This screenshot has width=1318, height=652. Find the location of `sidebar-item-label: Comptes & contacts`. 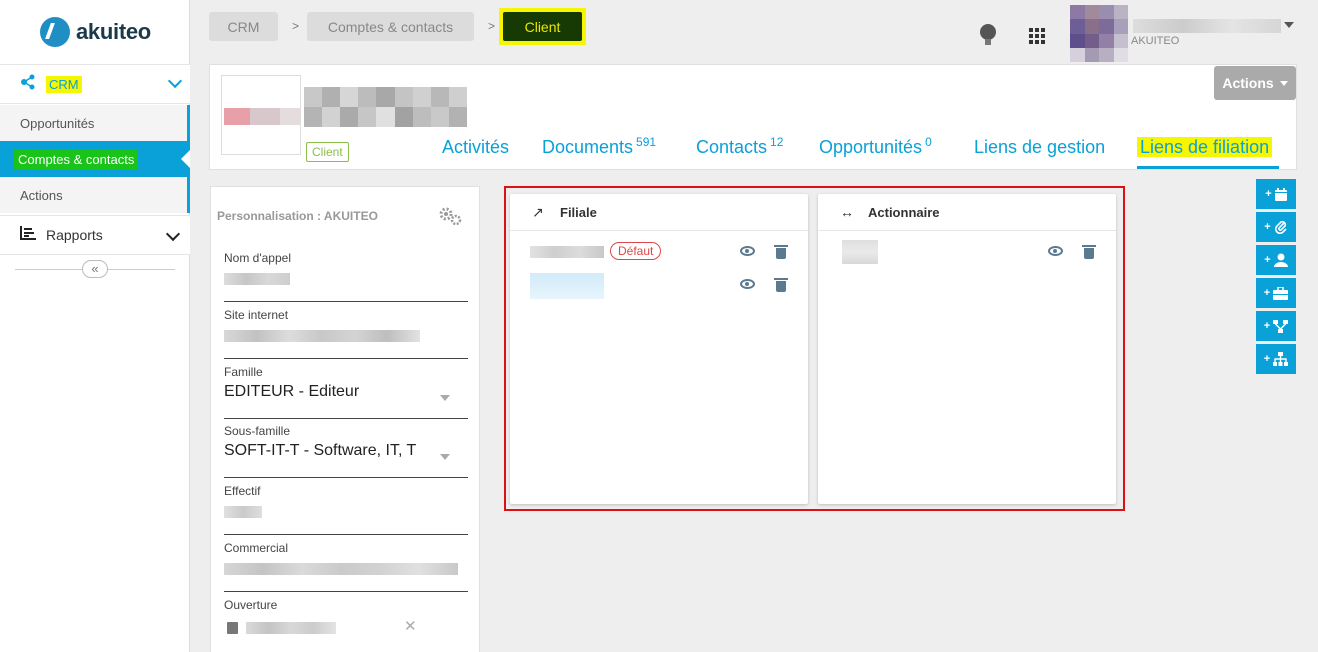

sidebar-item-label: Comptes & contacts is located at coordinates (76, 159).